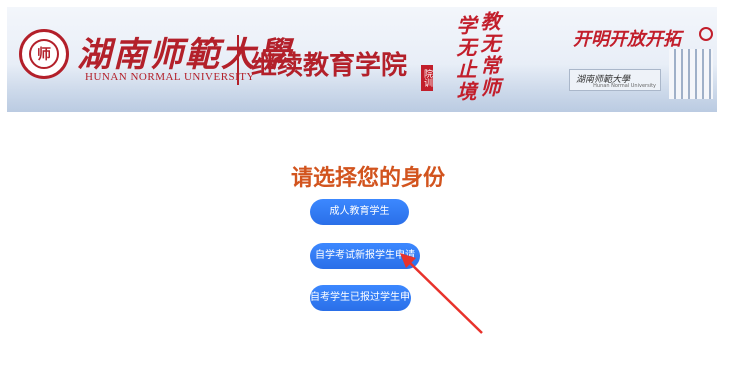 This screenshot has width=736, height=370. Describe the element at coordinates (627, 39) in the screenshot. I see `slogan: 开明开放开拓` at that location.